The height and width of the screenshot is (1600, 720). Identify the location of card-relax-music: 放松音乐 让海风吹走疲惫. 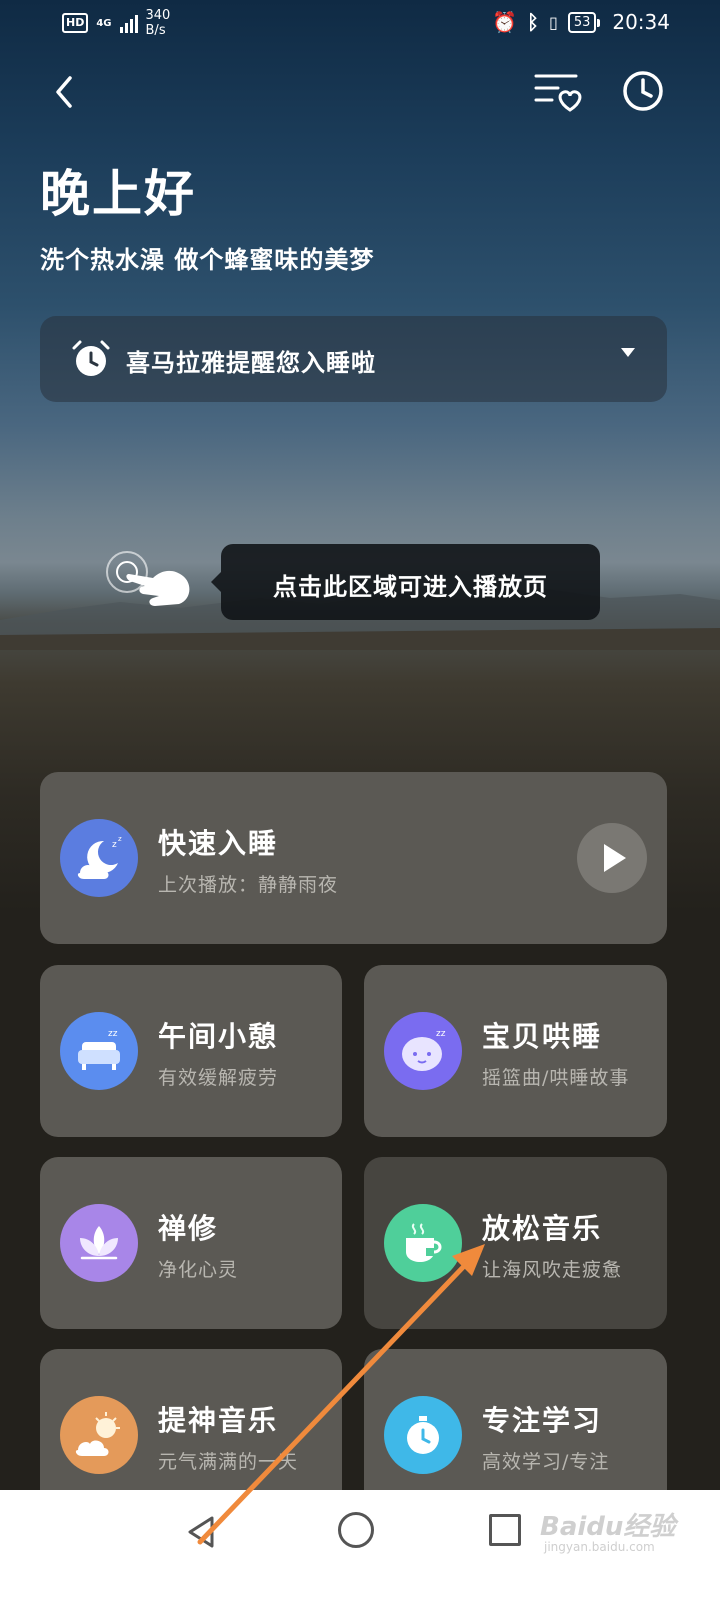
(515, 1243).